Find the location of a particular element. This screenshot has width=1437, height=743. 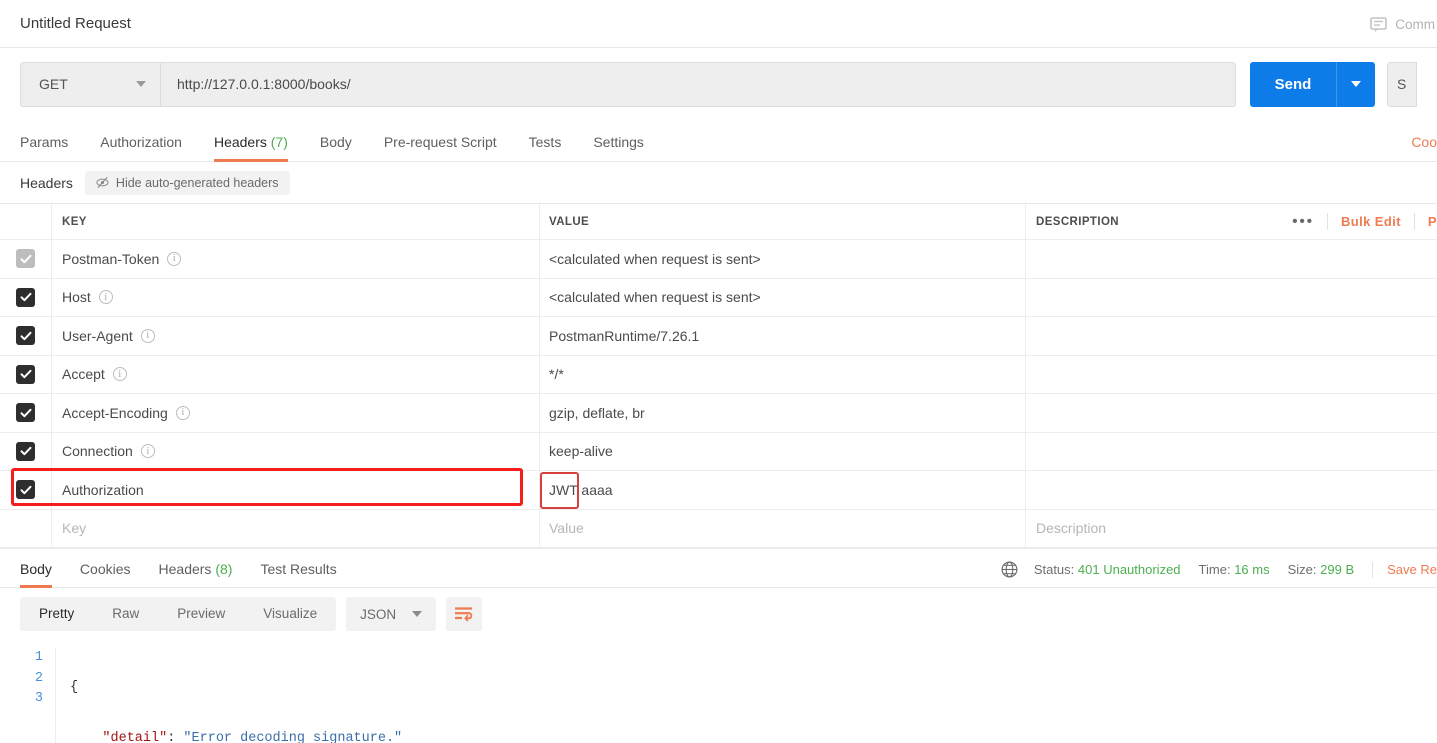

tab-settings: Settings is located at coordinates (618, 147).